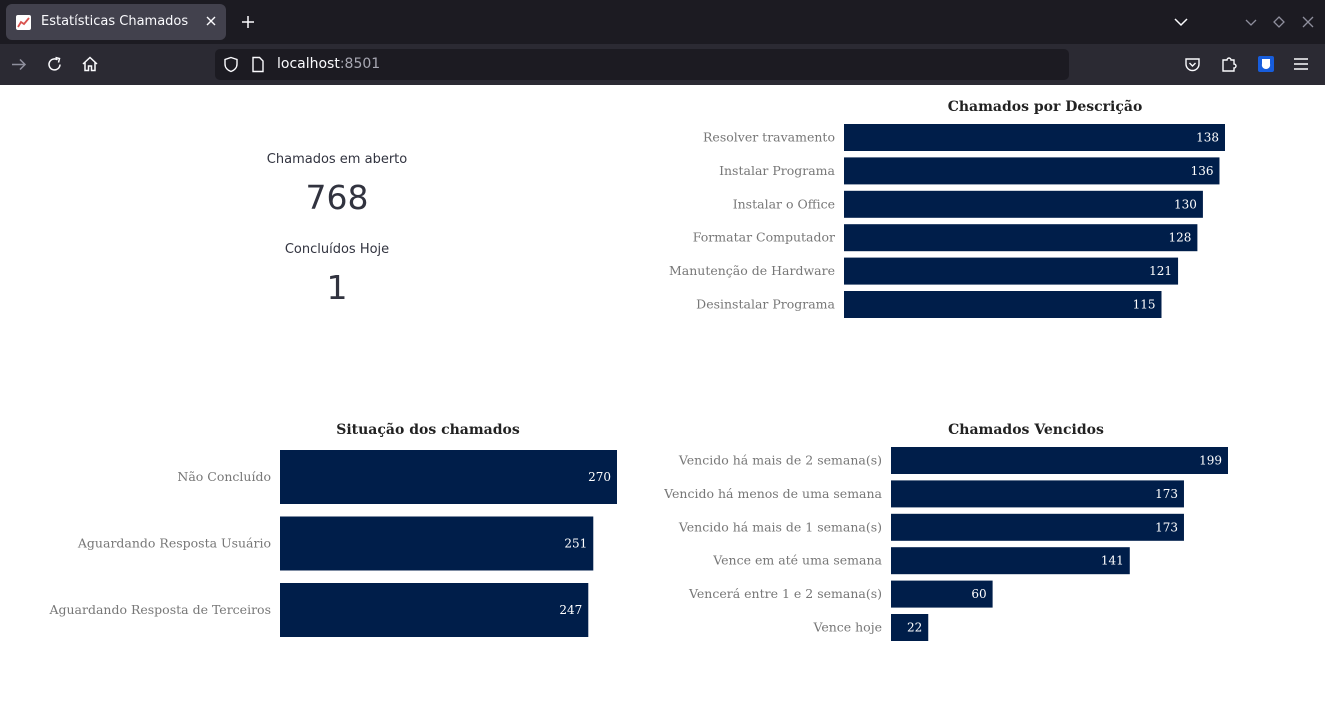 The width and height of the screenshot is (1325, 716). Describe the element at coordinates (599, 477) in the screenshot. I see `value-label-situacao-0: 270` at that location.